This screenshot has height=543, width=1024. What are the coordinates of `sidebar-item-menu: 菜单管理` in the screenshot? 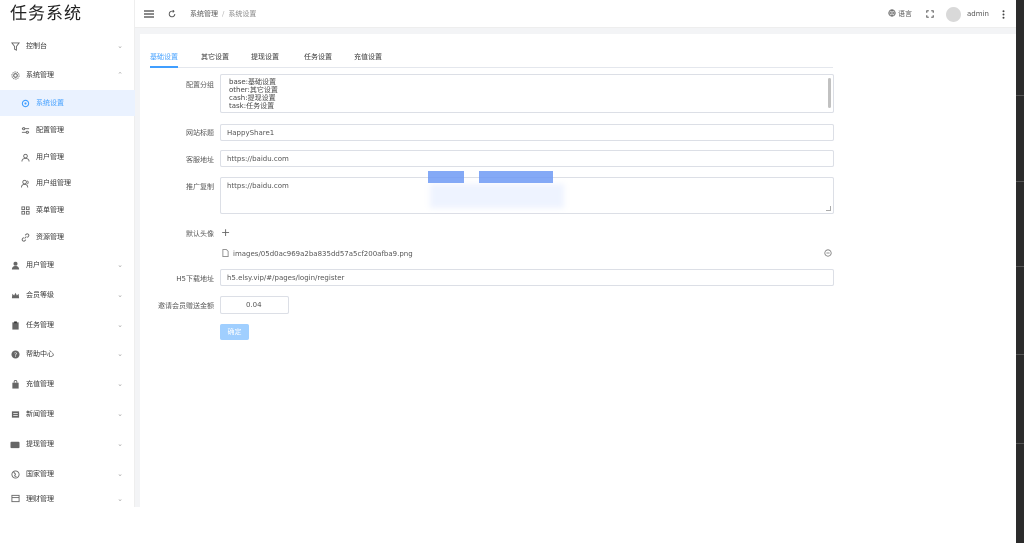 It's located at (67, 210).